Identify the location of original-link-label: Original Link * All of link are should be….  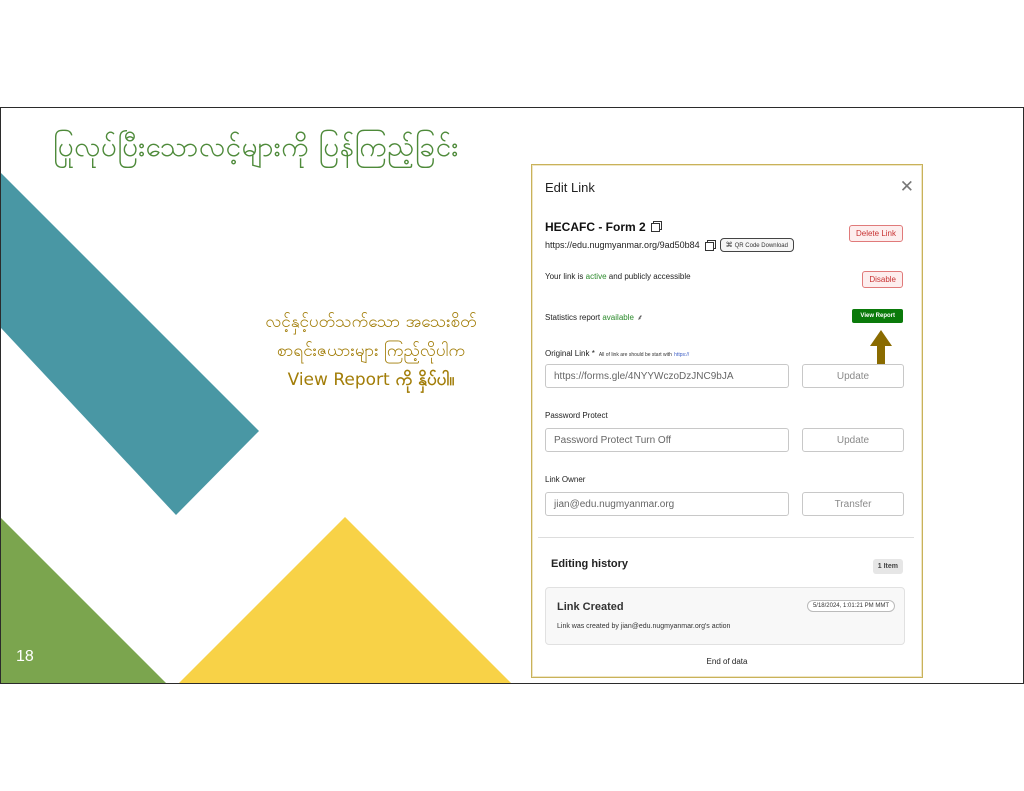
(617, 353).